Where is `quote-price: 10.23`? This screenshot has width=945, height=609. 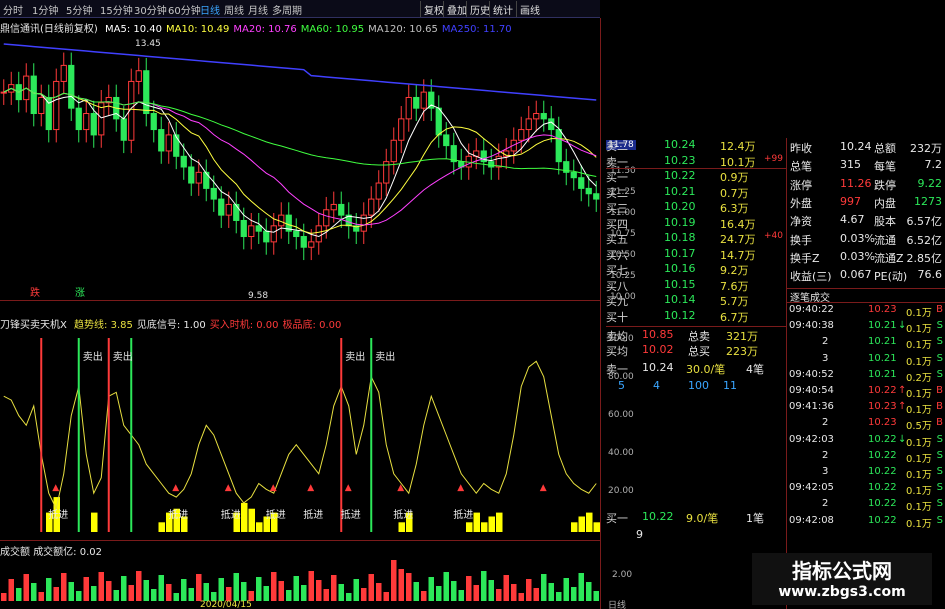
quote-price: 10.23 is located at coordinates (680, 160).